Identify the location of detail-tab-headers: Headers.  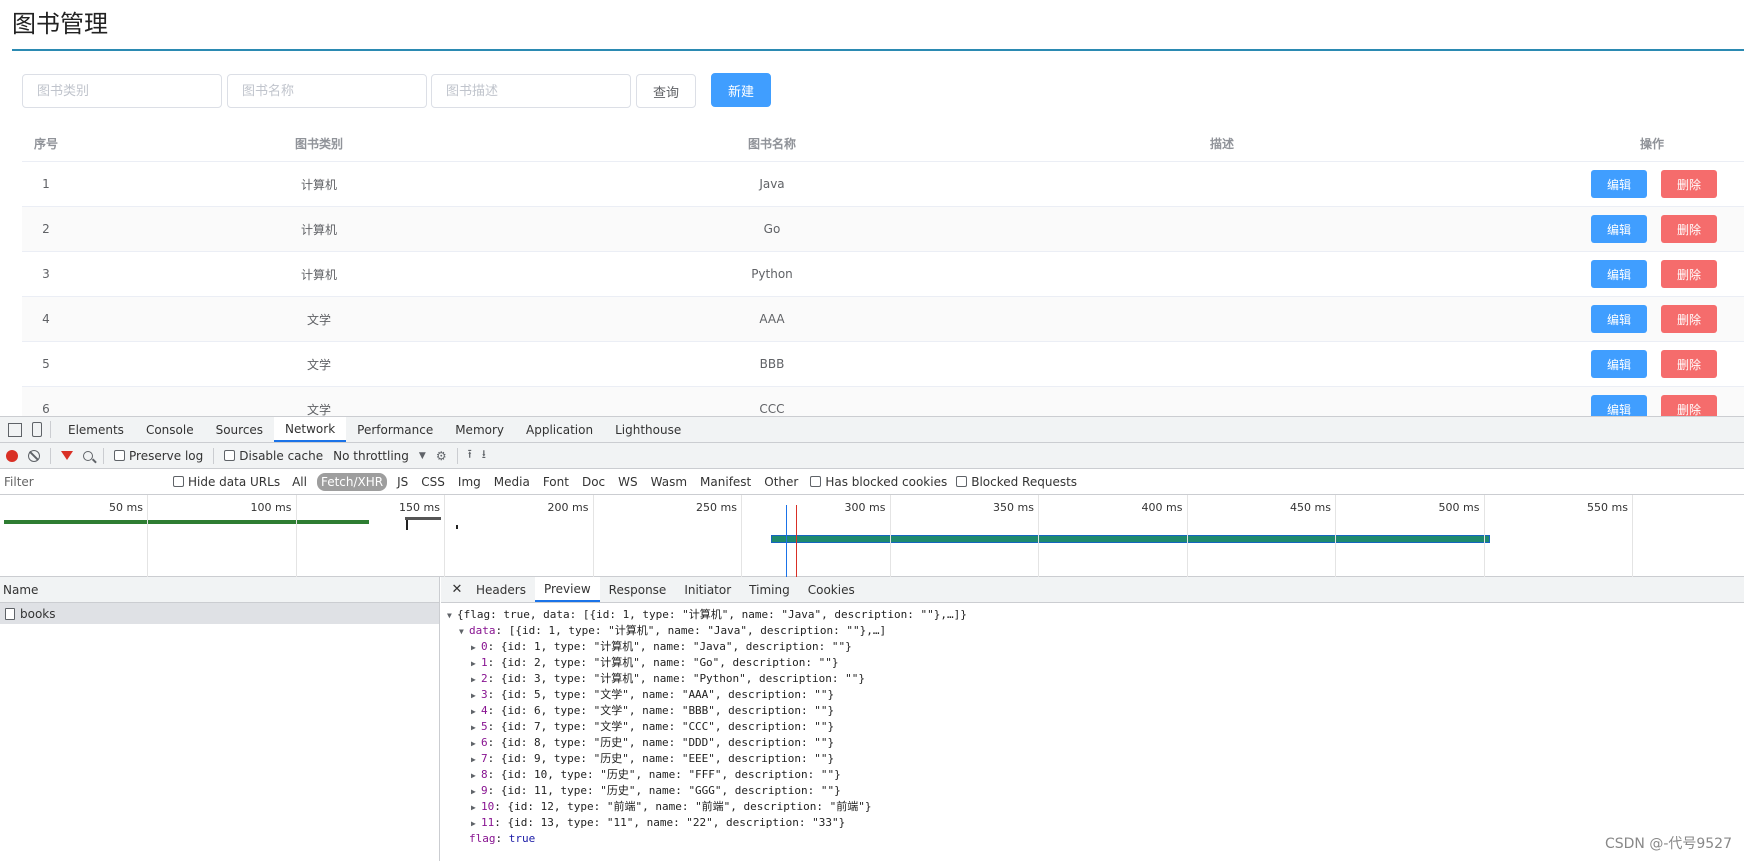
(501, 589).